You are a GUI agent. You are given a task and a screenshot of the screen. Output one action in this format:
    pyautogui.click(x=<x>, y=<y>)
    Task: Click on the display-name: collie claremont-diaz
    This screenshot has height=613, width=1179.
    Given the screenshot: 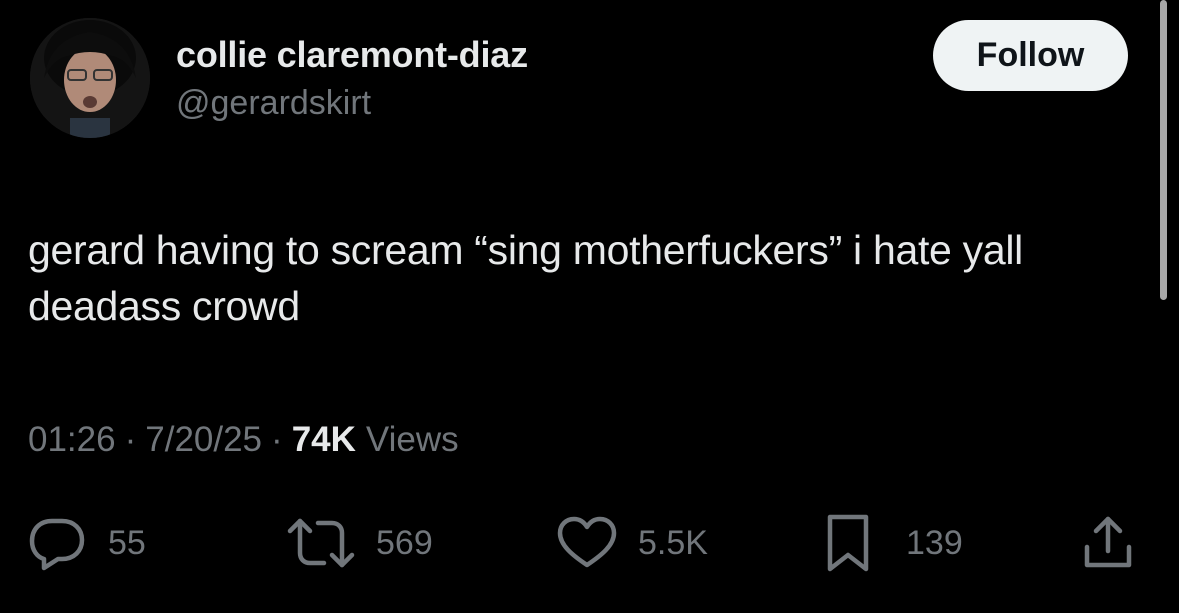 What is the action you would take?
    pyautogui.click(x=352, y=55)
    